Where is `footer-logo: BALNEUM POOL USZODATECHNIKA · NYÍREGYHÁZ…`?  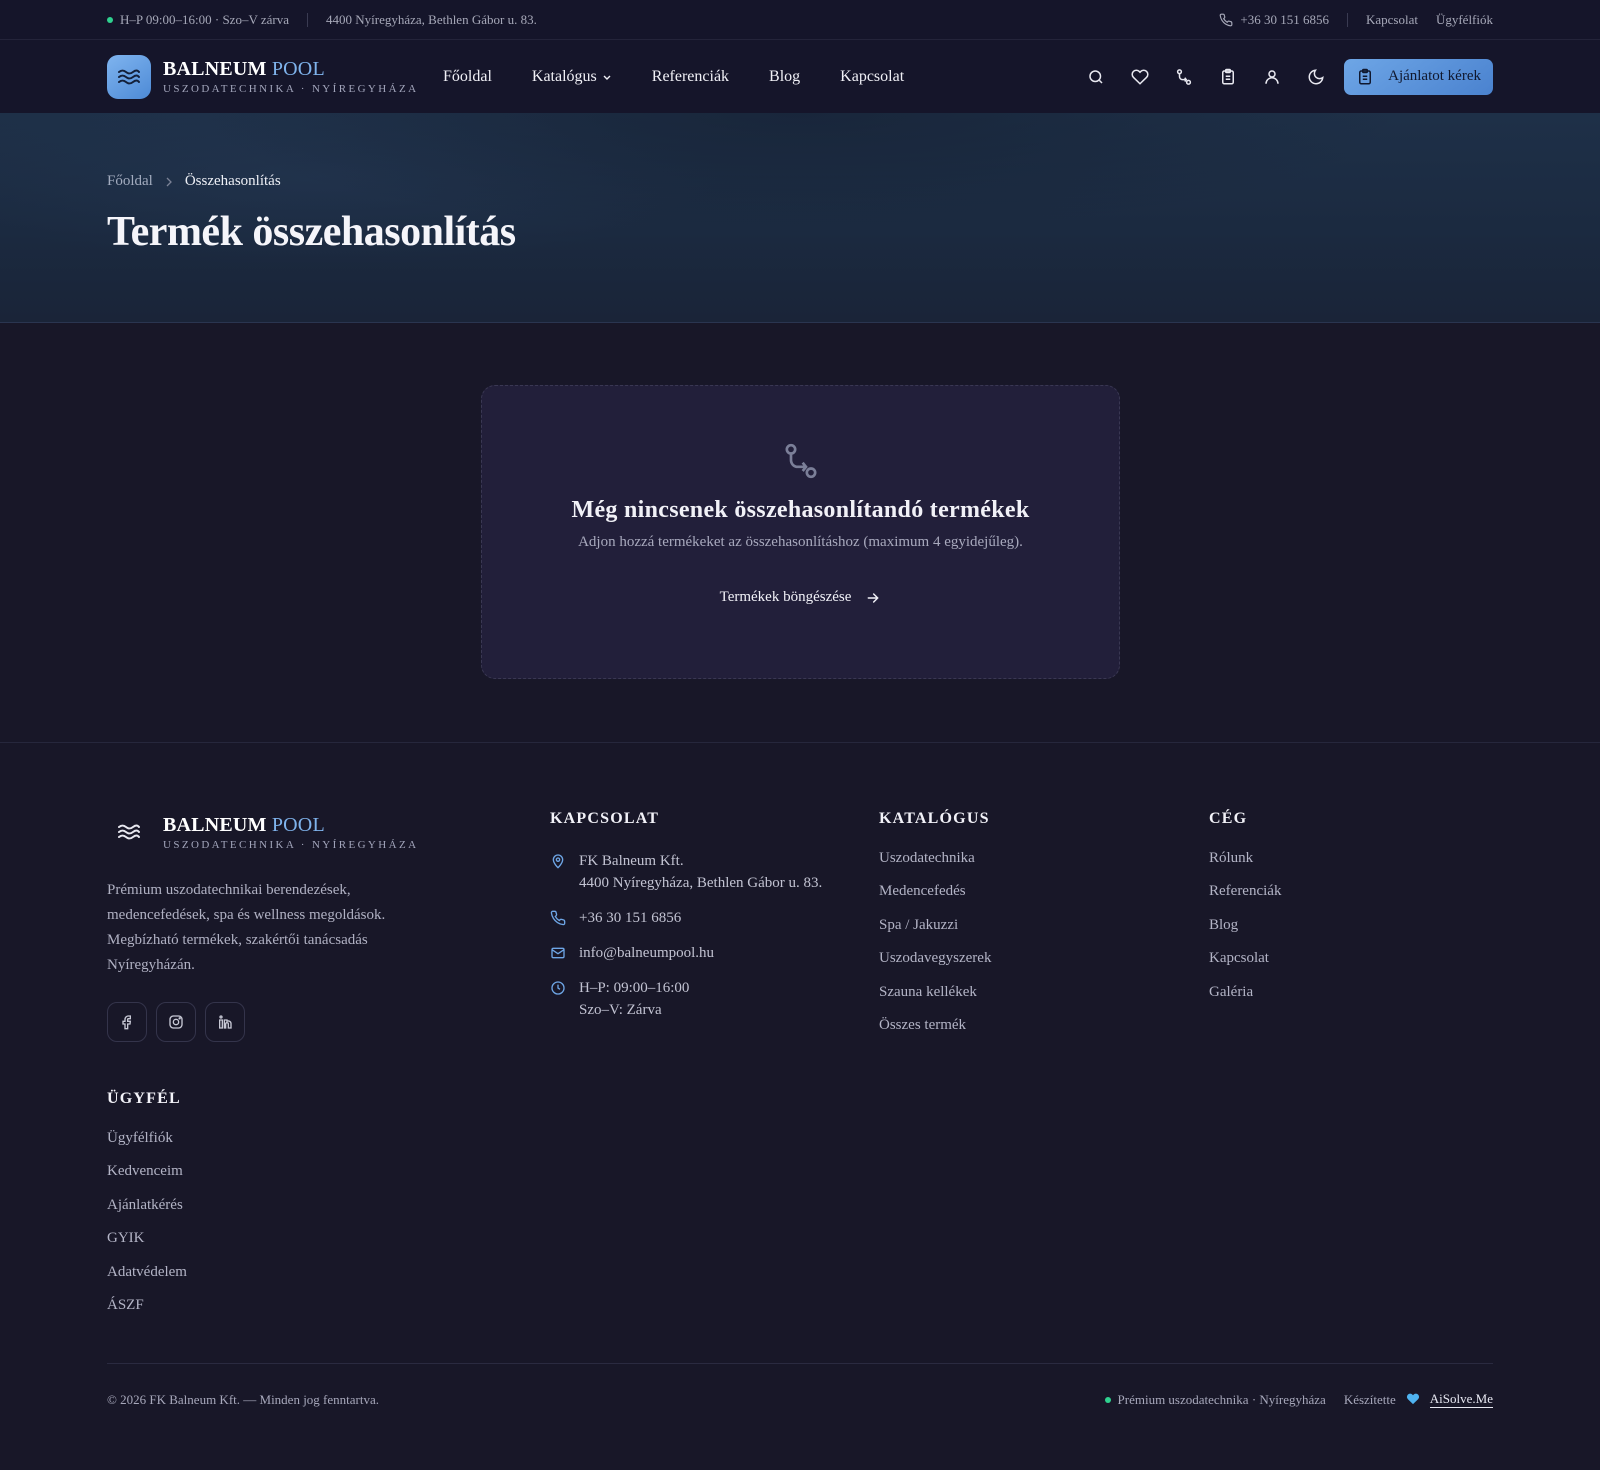
footer-logo: BALNEUM POOL USZODATECHNIKA · NYÍREGYHÁZ… is located at coordinates (267, 832).